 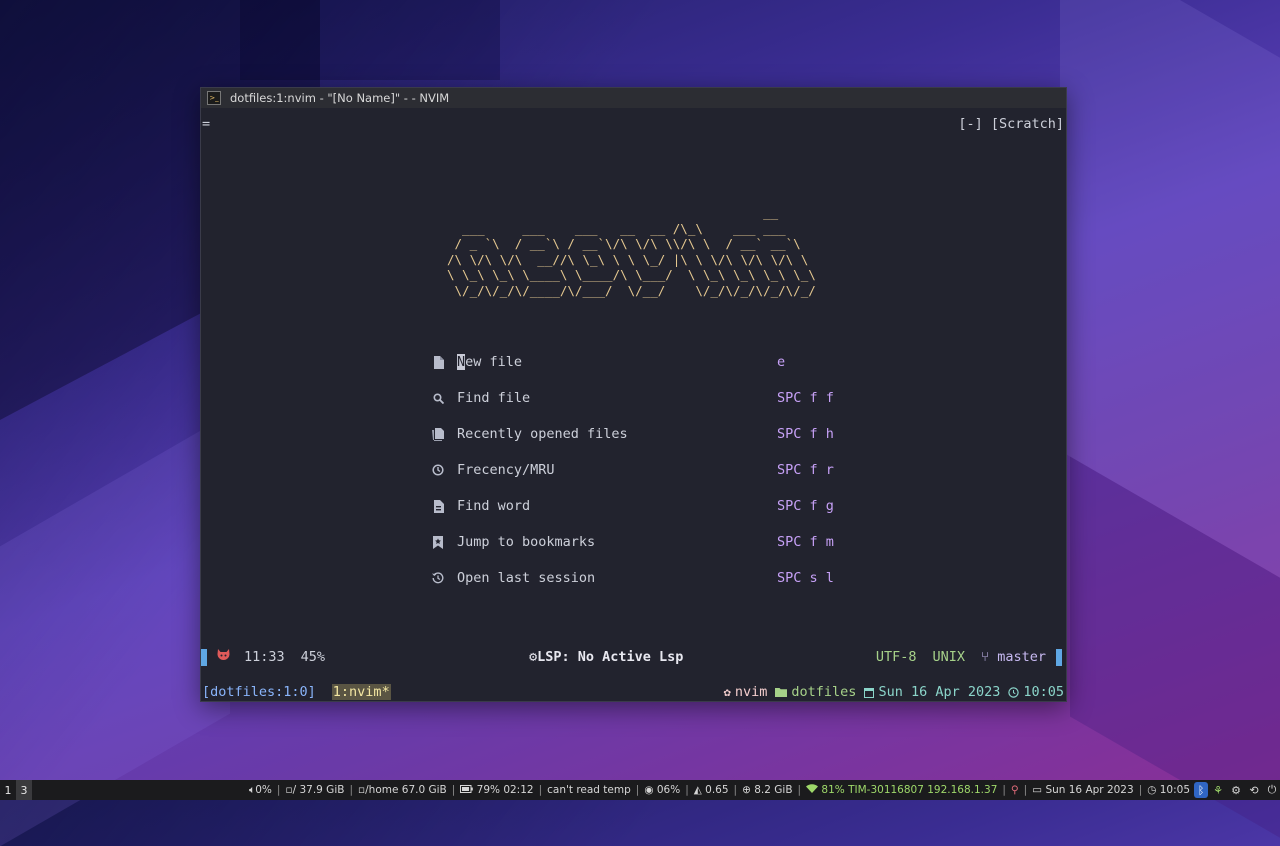 What do you see at coordinates (1059, 657) in the screenshot?
I see `statusline-right-bar` at bounding box center [1059, 657].